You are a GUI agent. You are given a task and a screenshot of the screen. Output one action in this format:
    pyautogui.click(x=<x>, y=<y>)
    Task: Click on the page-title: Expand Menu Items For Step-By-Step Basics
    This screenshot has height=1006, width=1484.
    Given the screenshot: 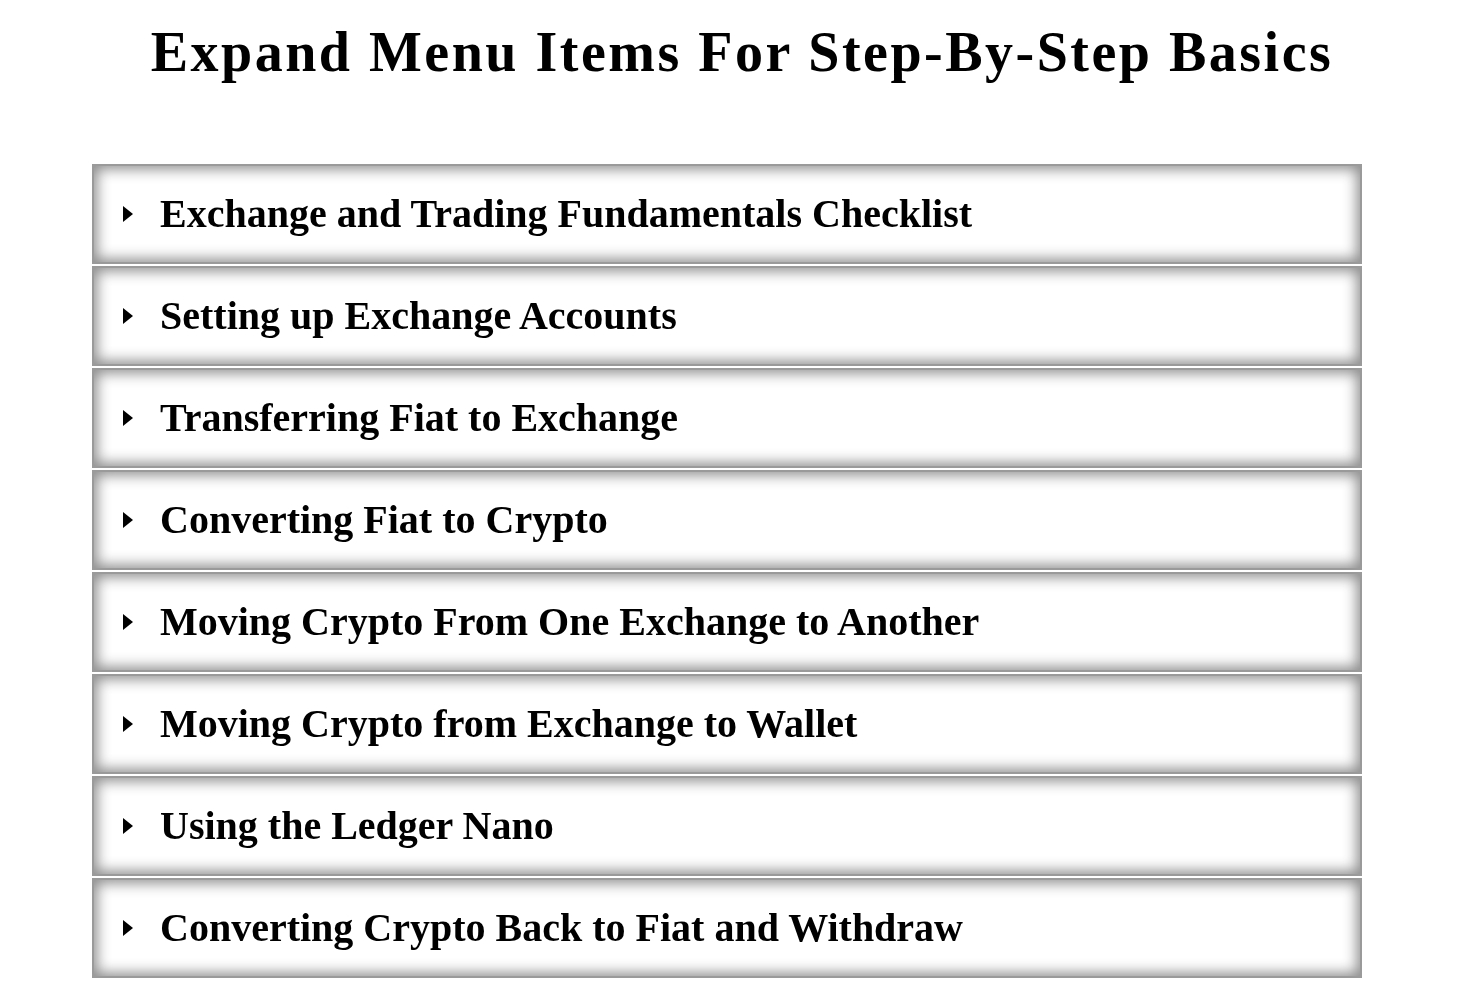 What is the action you would take?
    pyautogui.click(x=742, y=53)
    